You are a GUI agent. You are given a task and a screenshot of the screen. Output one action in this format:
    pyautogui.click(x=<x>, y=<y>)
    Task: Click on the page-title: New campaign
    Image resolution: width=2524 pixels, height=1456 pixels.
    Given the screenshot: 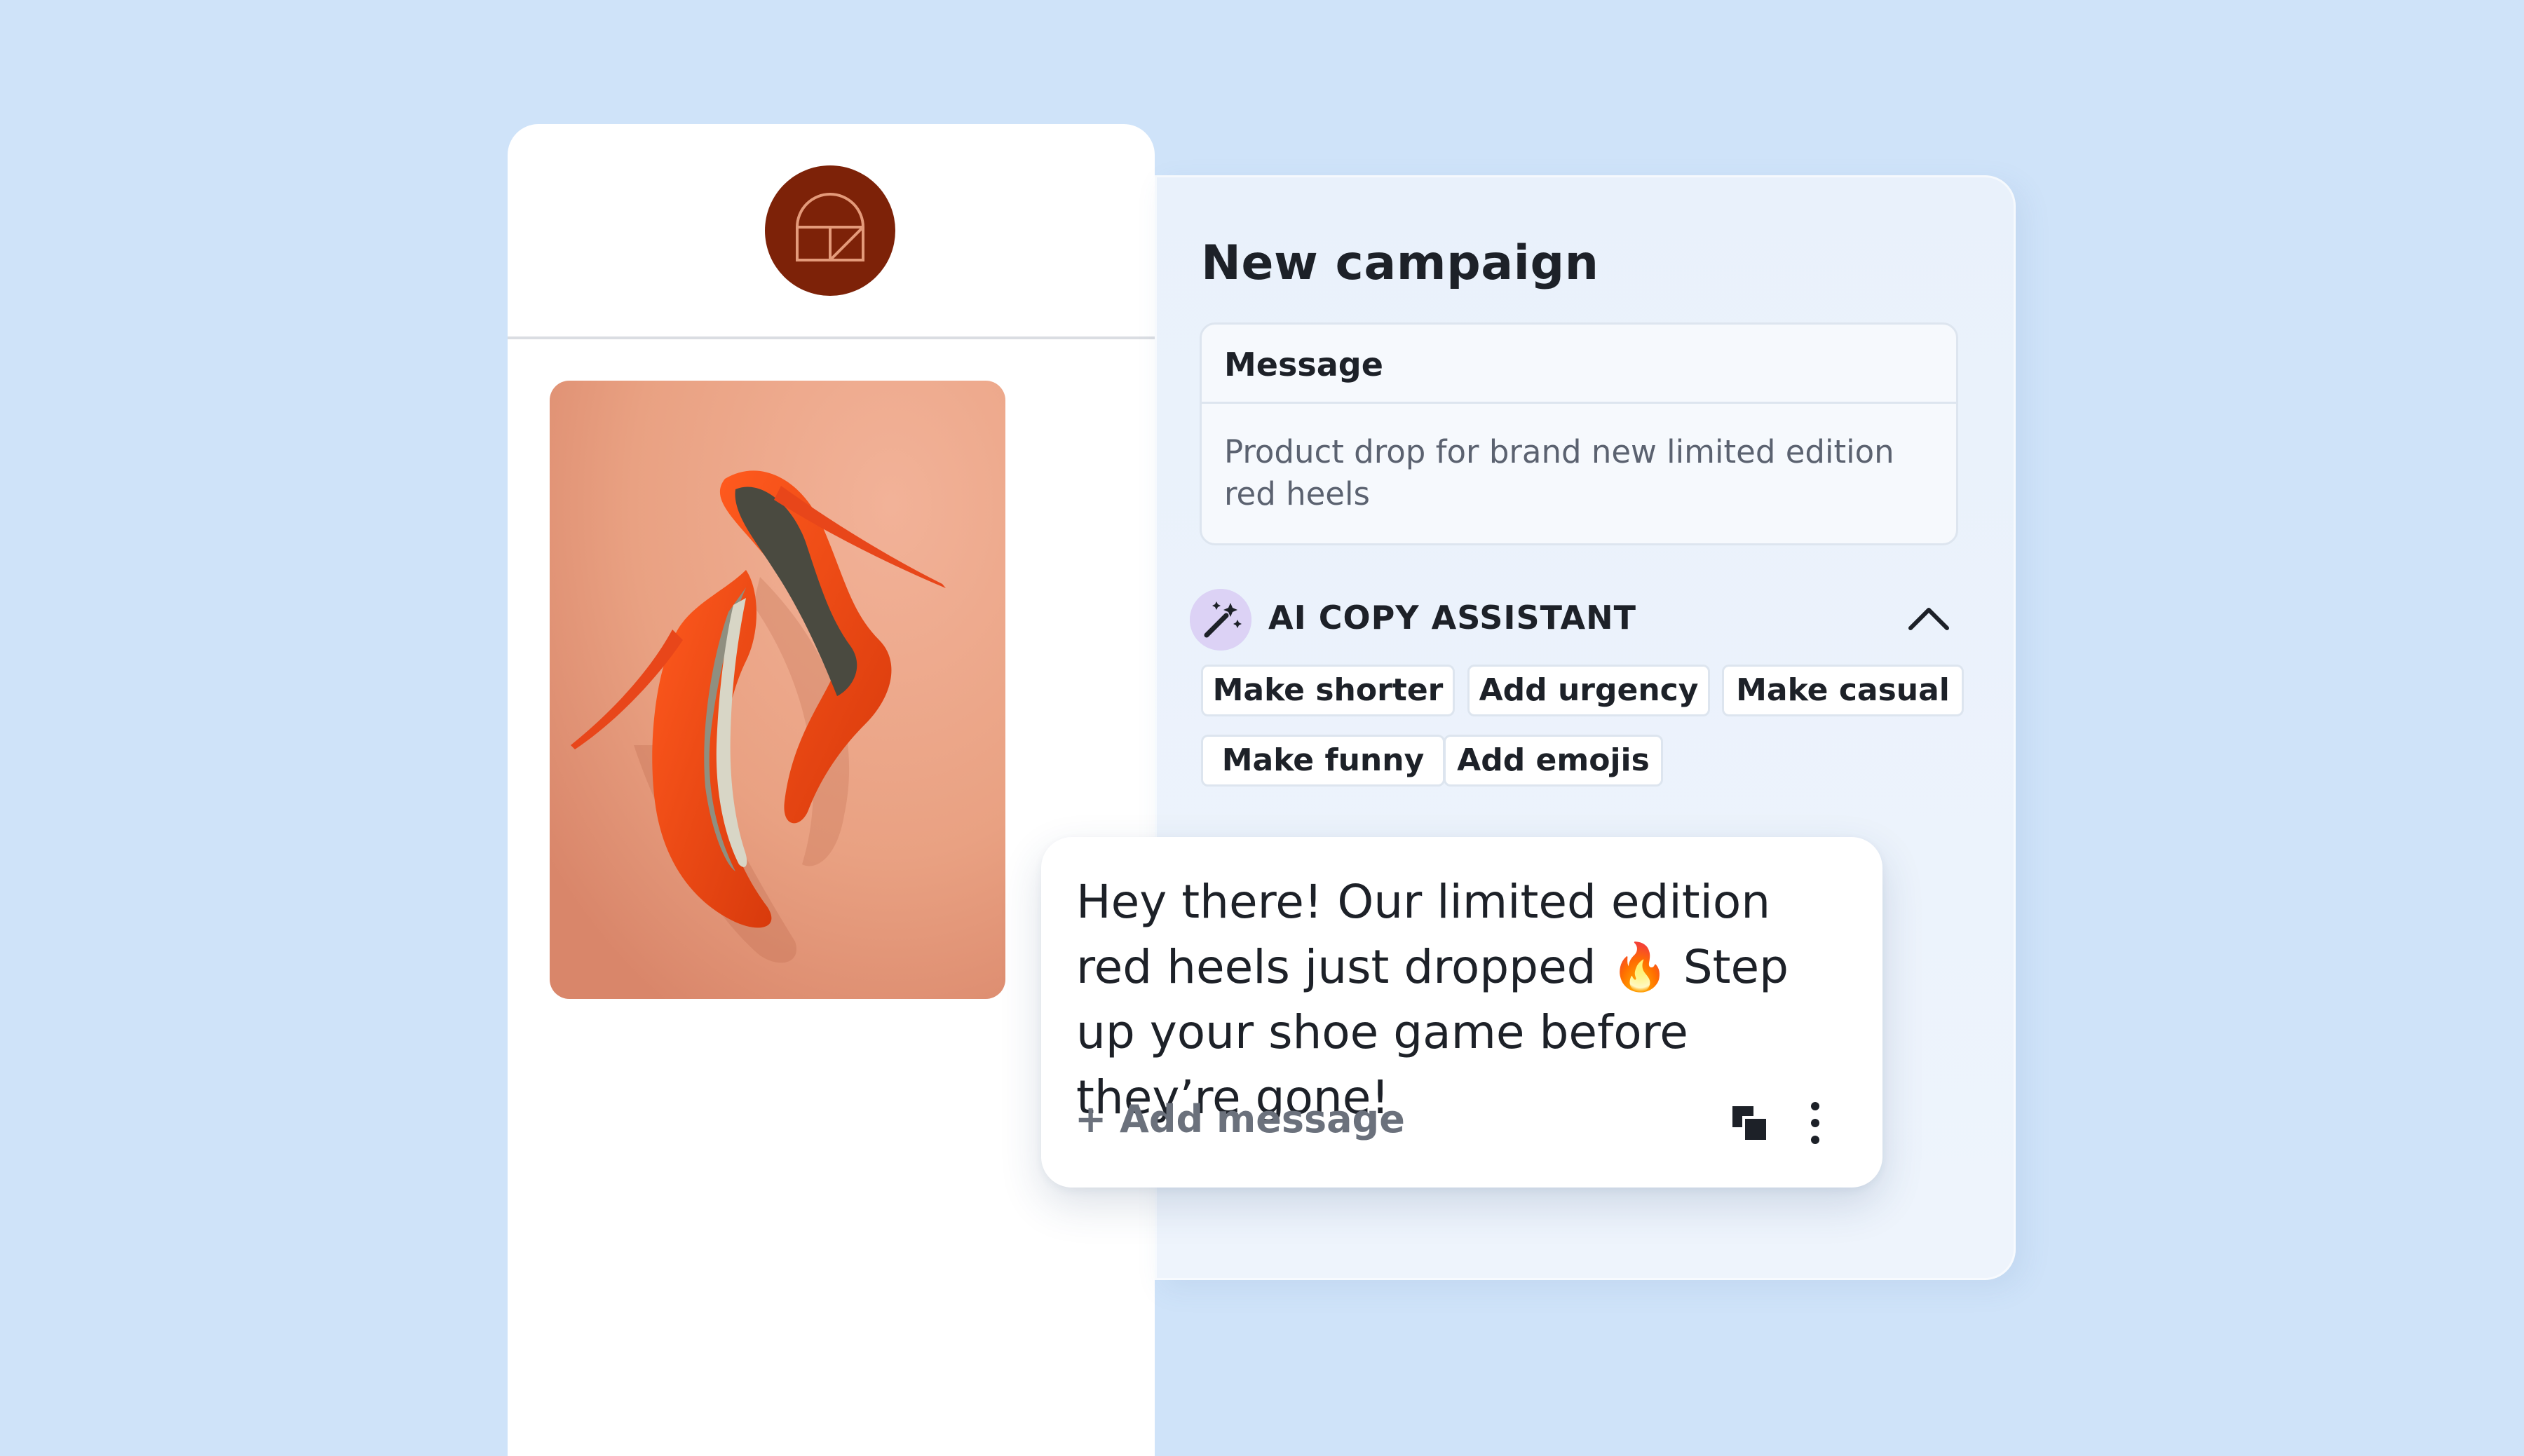 What is the action you would take?
    pyautogui.click(x=1400, y=263)
    